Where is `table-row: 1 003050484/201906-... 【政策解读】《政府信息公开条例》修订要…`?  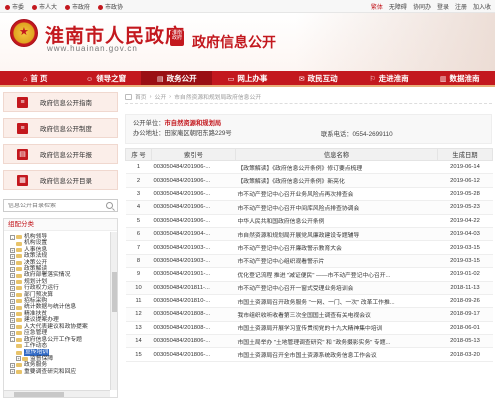
table-row: 1 003050484/201906-... 【政策解读】《政府信息公开条例》修订要… is located at coordinates (309, 167).